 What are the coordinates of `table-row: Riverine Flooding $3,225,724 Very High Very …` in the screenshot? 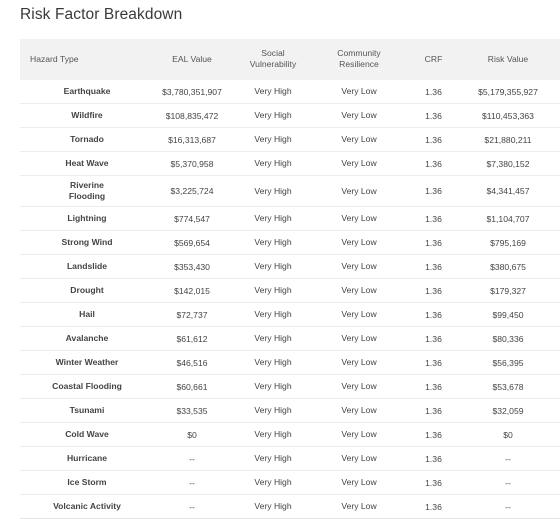 It's located at (290, 191).